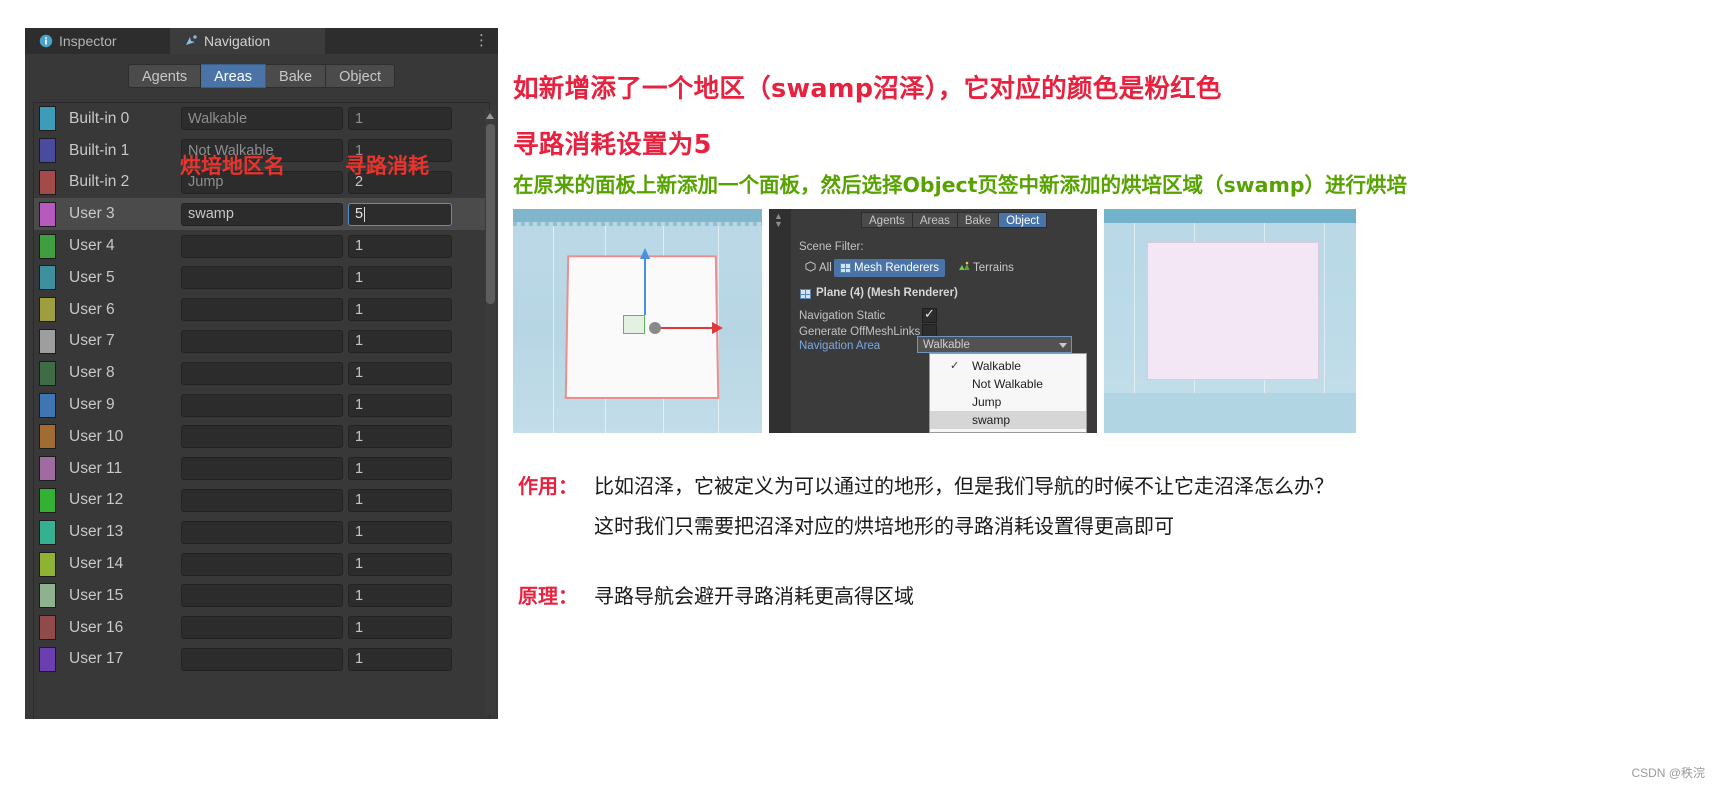 The width and height of the screenshot is (1715, 787). I want to click on area-row: User 8 1, so click(261, 373).